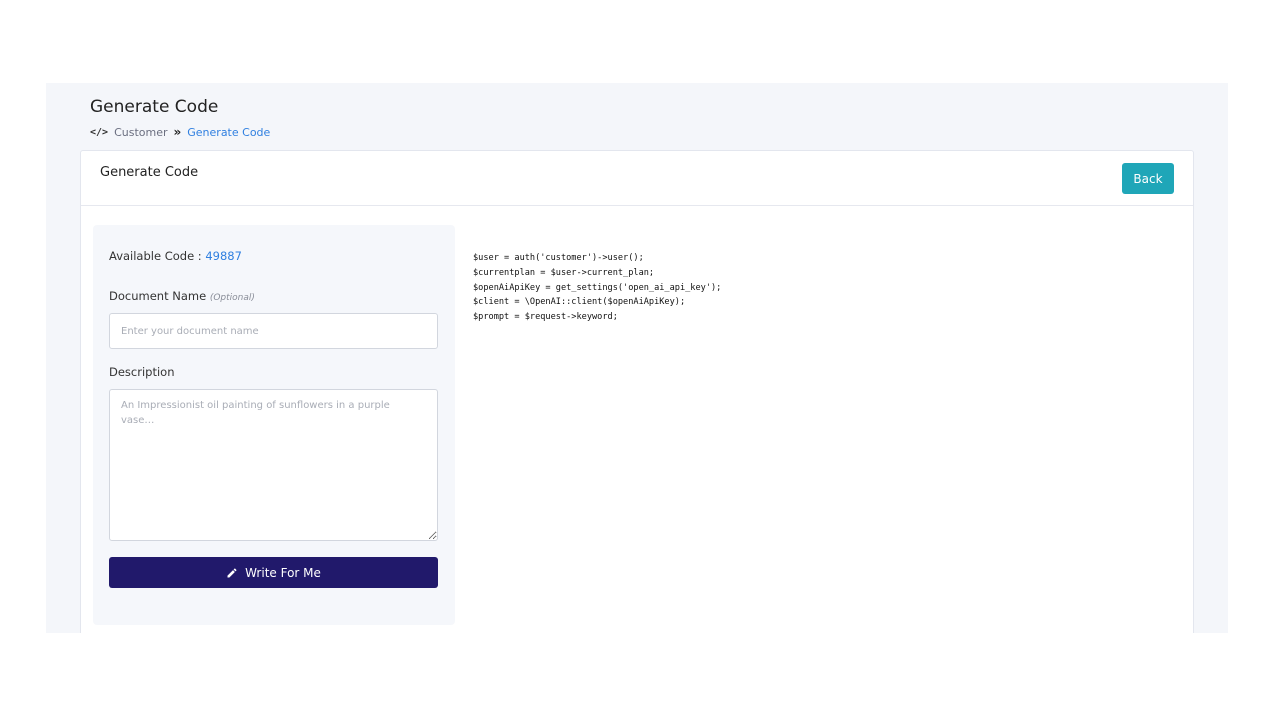  I want to click on card-header: Generate Code Back, so click(637, 178).